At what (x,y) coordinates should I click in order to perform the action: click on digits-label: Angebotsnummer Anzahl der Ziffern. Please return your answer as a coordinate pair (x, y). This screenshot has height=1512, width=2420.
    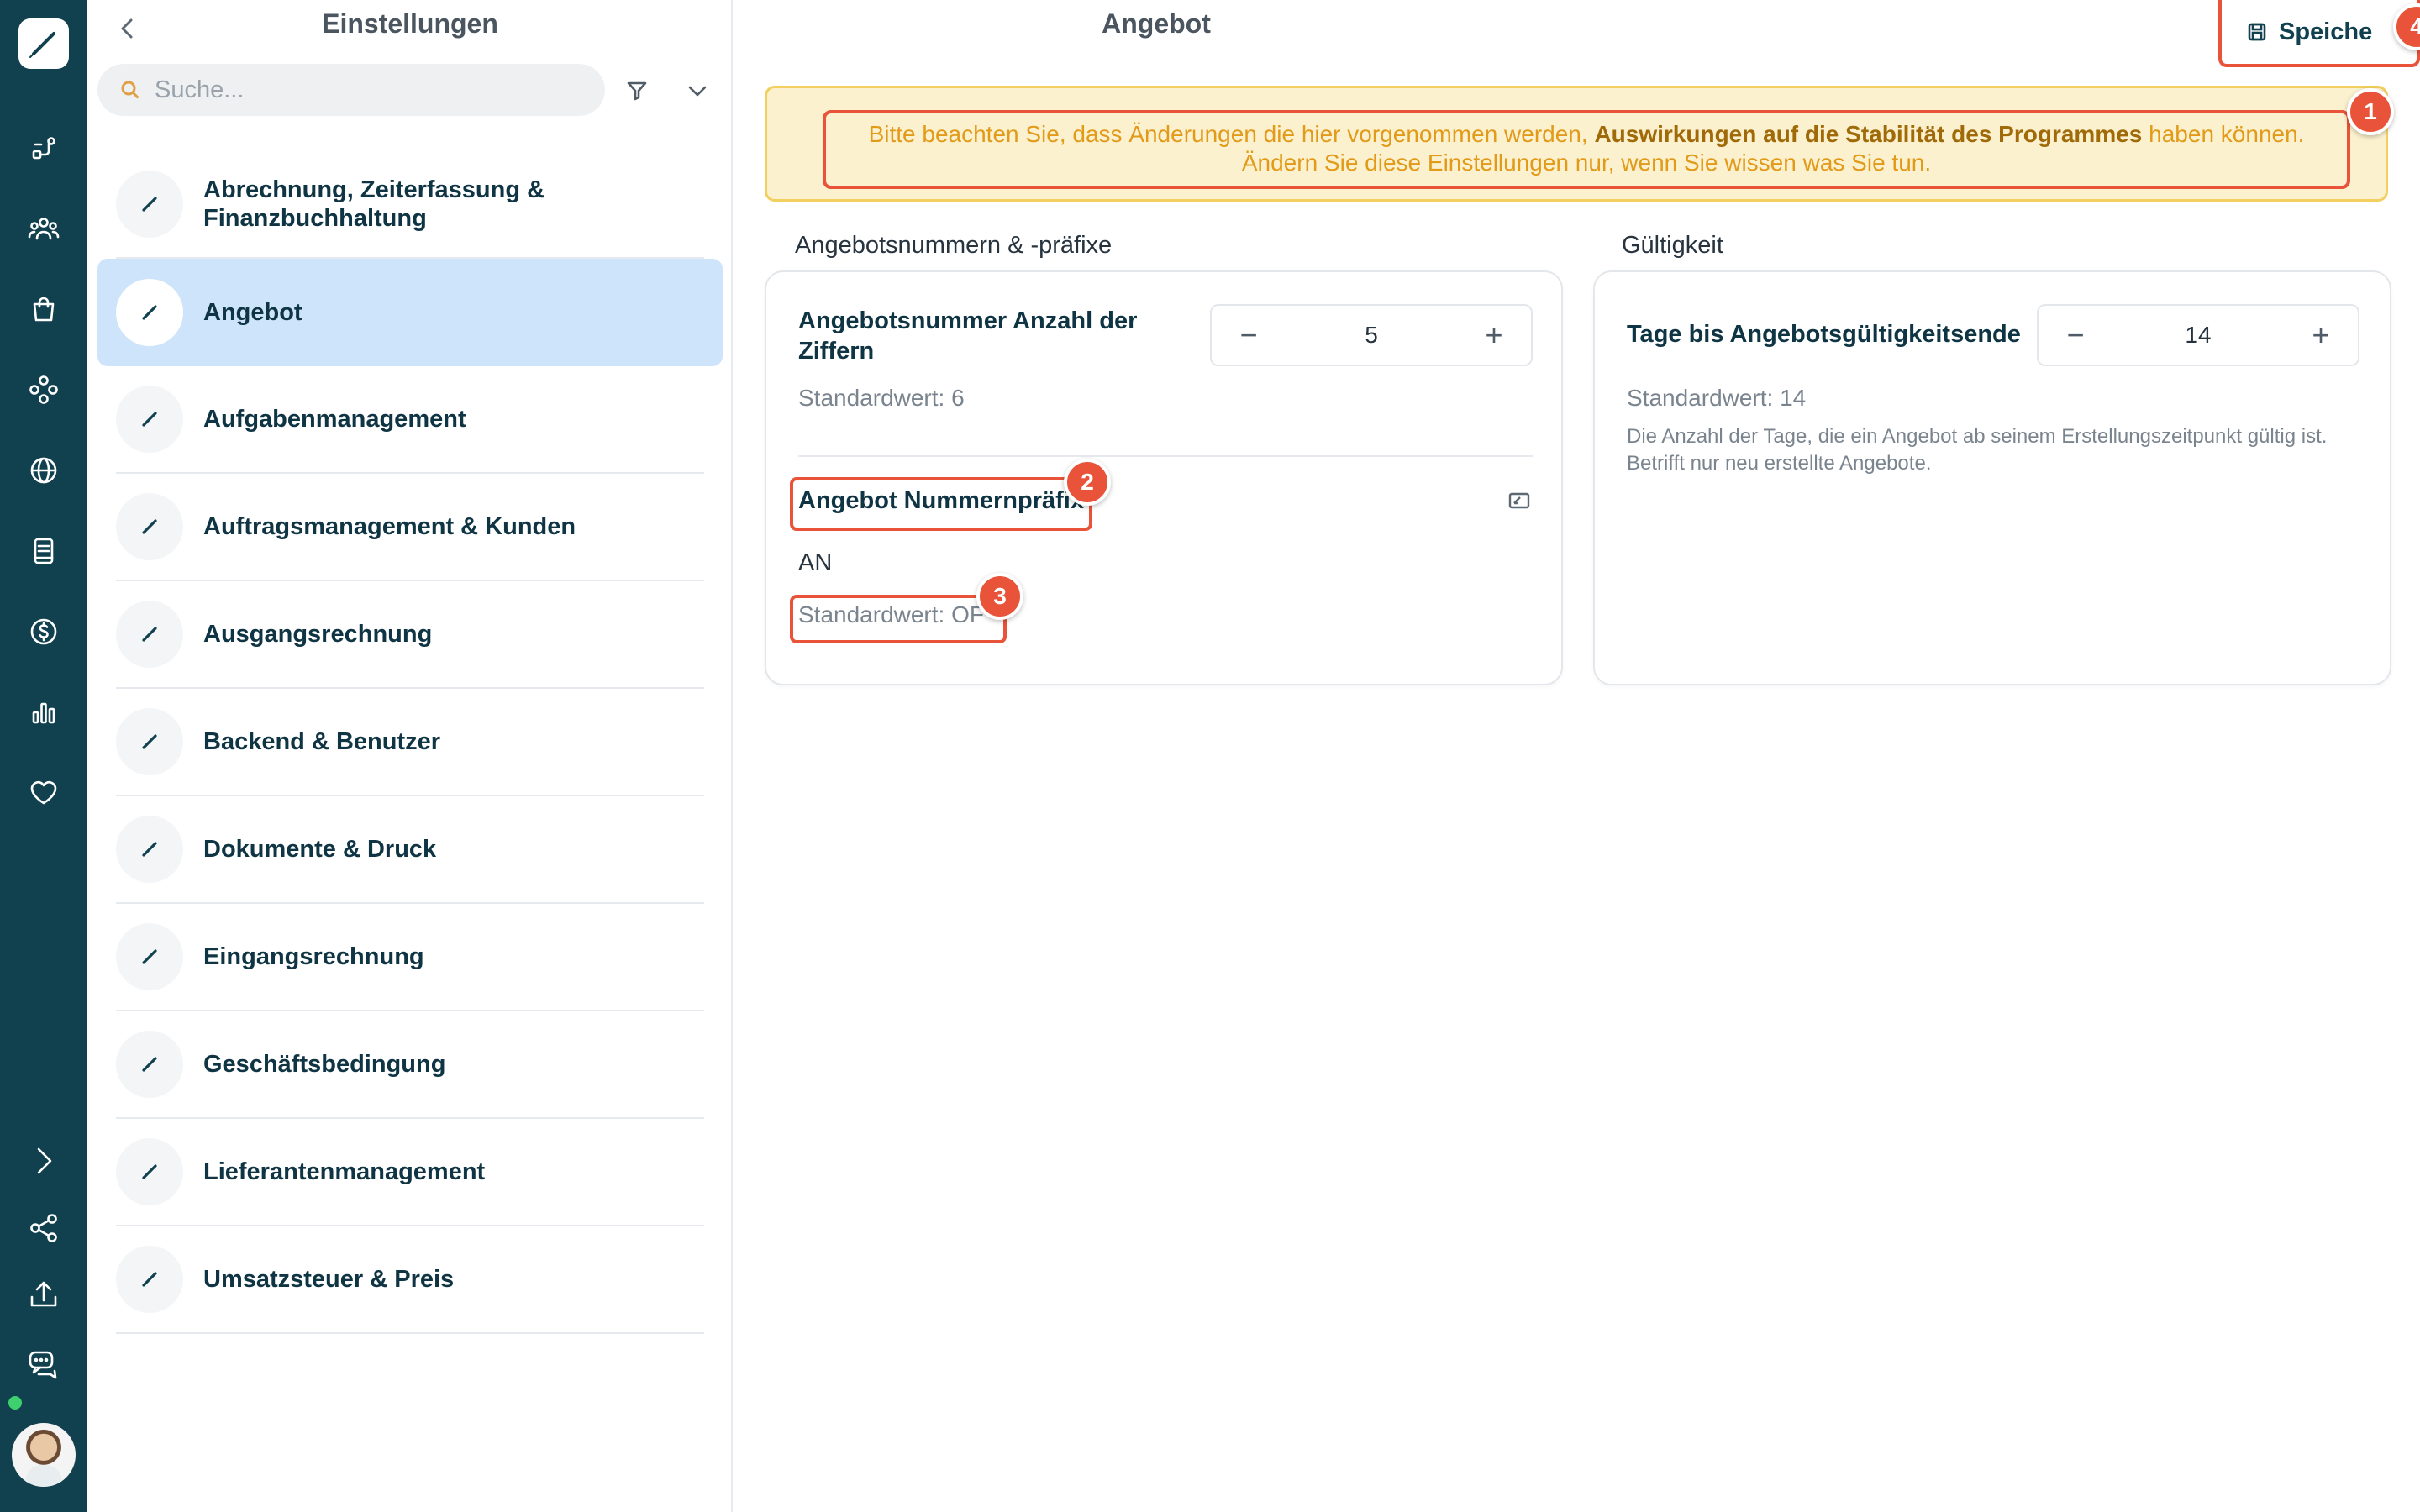
    Looking at the image, I should click on (968, 336).